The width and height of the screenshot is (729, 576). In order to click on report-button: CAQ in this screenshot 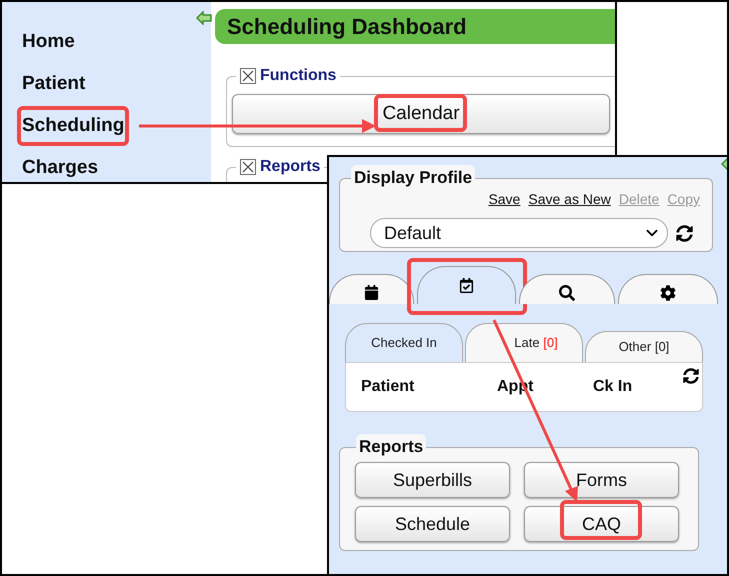, I will do `click(601, 524)`.